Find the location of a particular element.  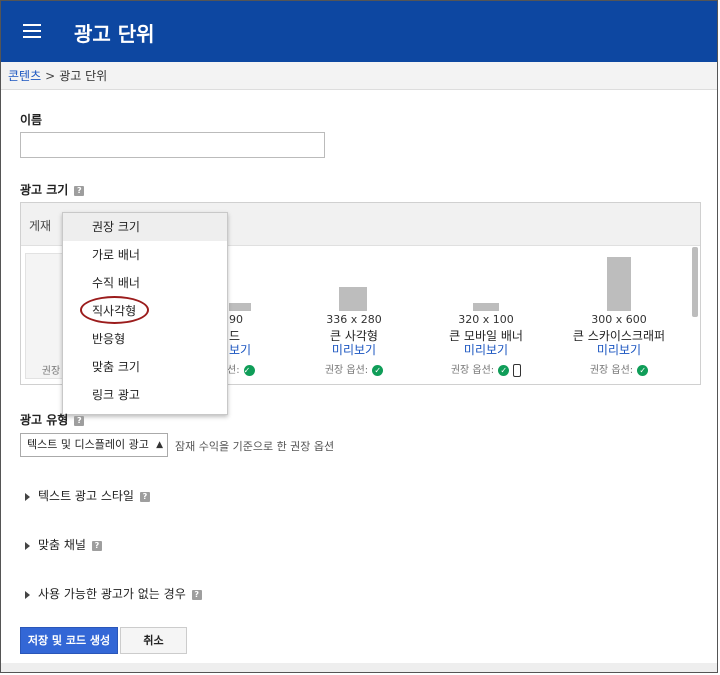

ad-type-note: 잠재 수익을 기준으로 한 권장 옵션 is located at coordinates (255, 446).